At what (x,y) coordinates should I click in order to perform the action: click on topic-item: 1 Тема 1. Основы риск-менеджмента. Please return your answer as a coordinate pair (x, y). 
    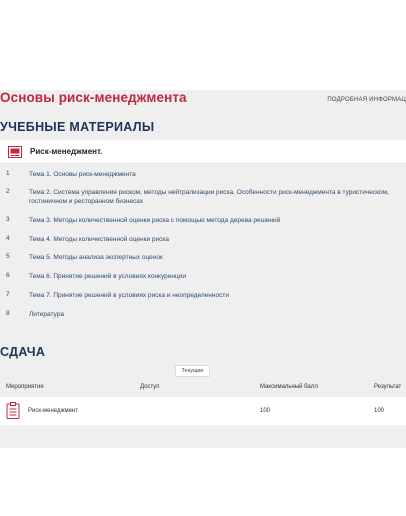
    Looking at the image, I should click on (203, 174).